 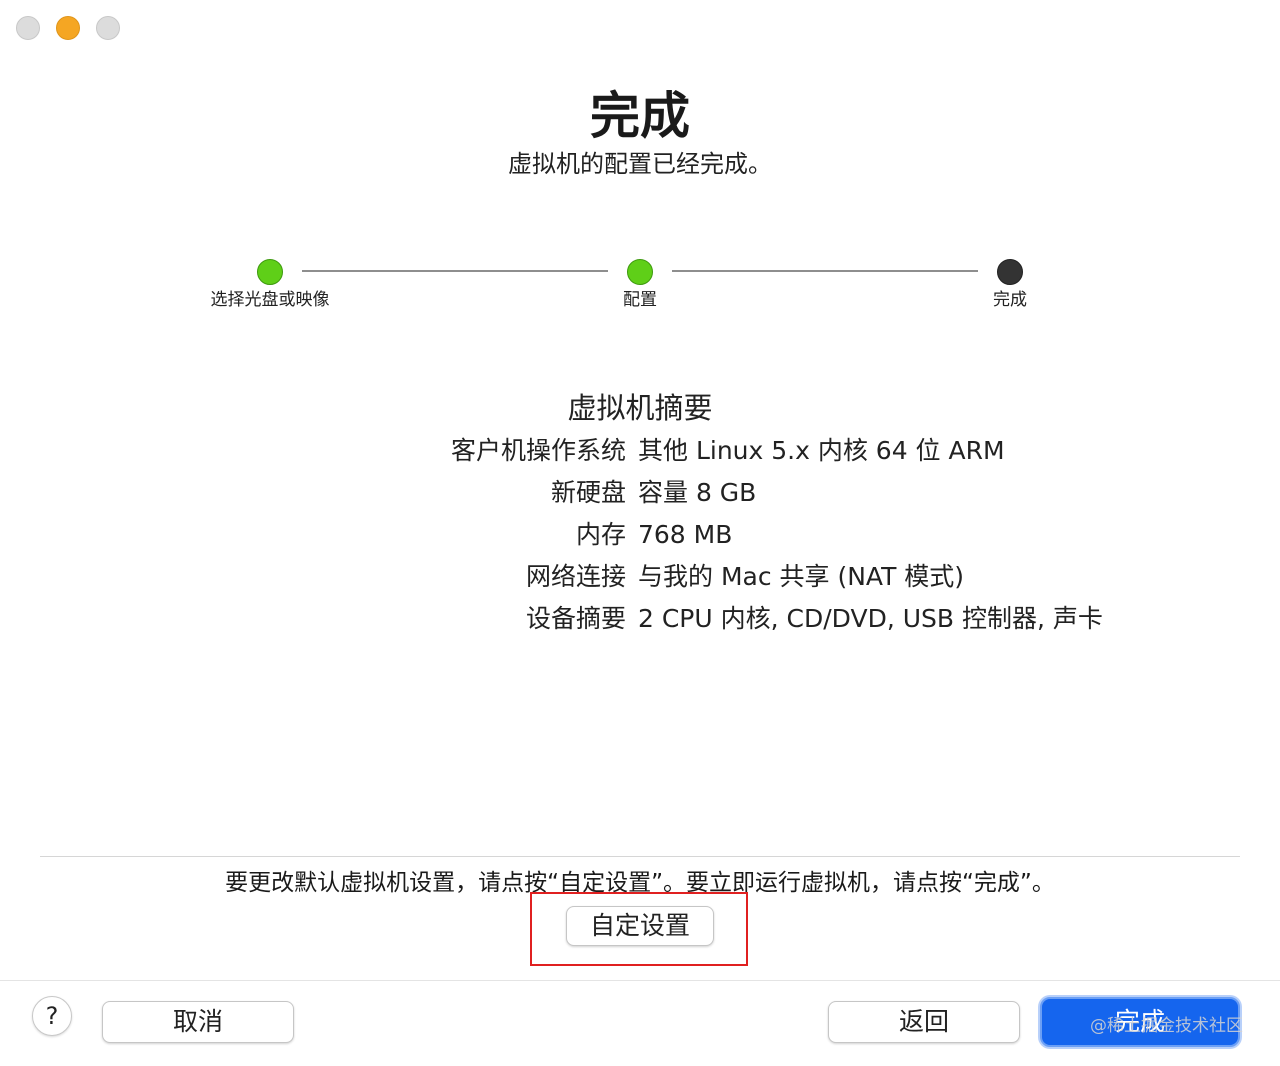 I want to click on summary-value: 容量 8 GB, so click(x=697, y=492).